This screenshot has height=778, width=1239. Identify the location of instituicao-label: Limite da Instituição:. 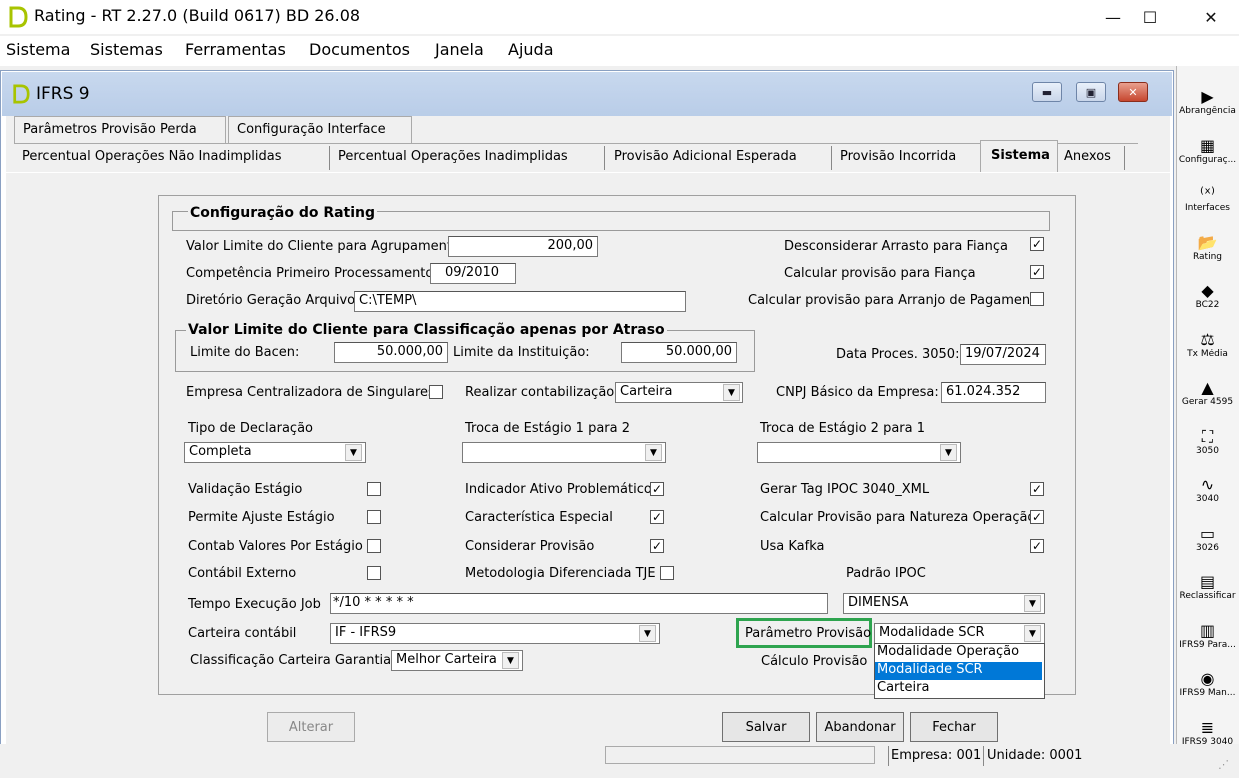
(521, 352).